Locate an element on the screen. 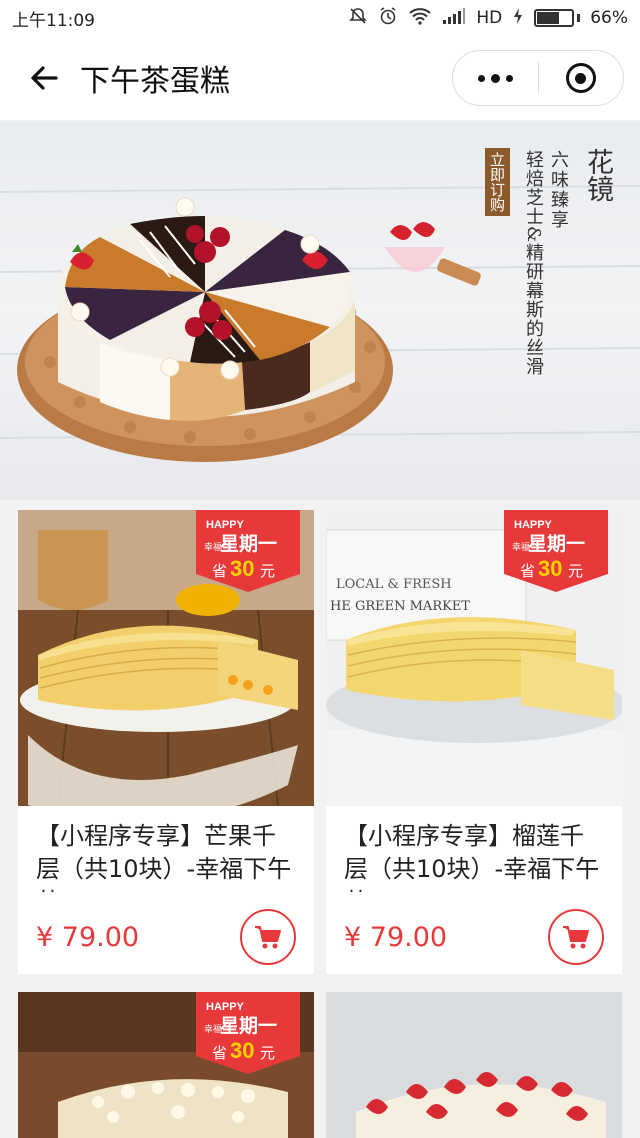 The image size is (640, 1138). wifi-icon is located at coordinates (420, 18).